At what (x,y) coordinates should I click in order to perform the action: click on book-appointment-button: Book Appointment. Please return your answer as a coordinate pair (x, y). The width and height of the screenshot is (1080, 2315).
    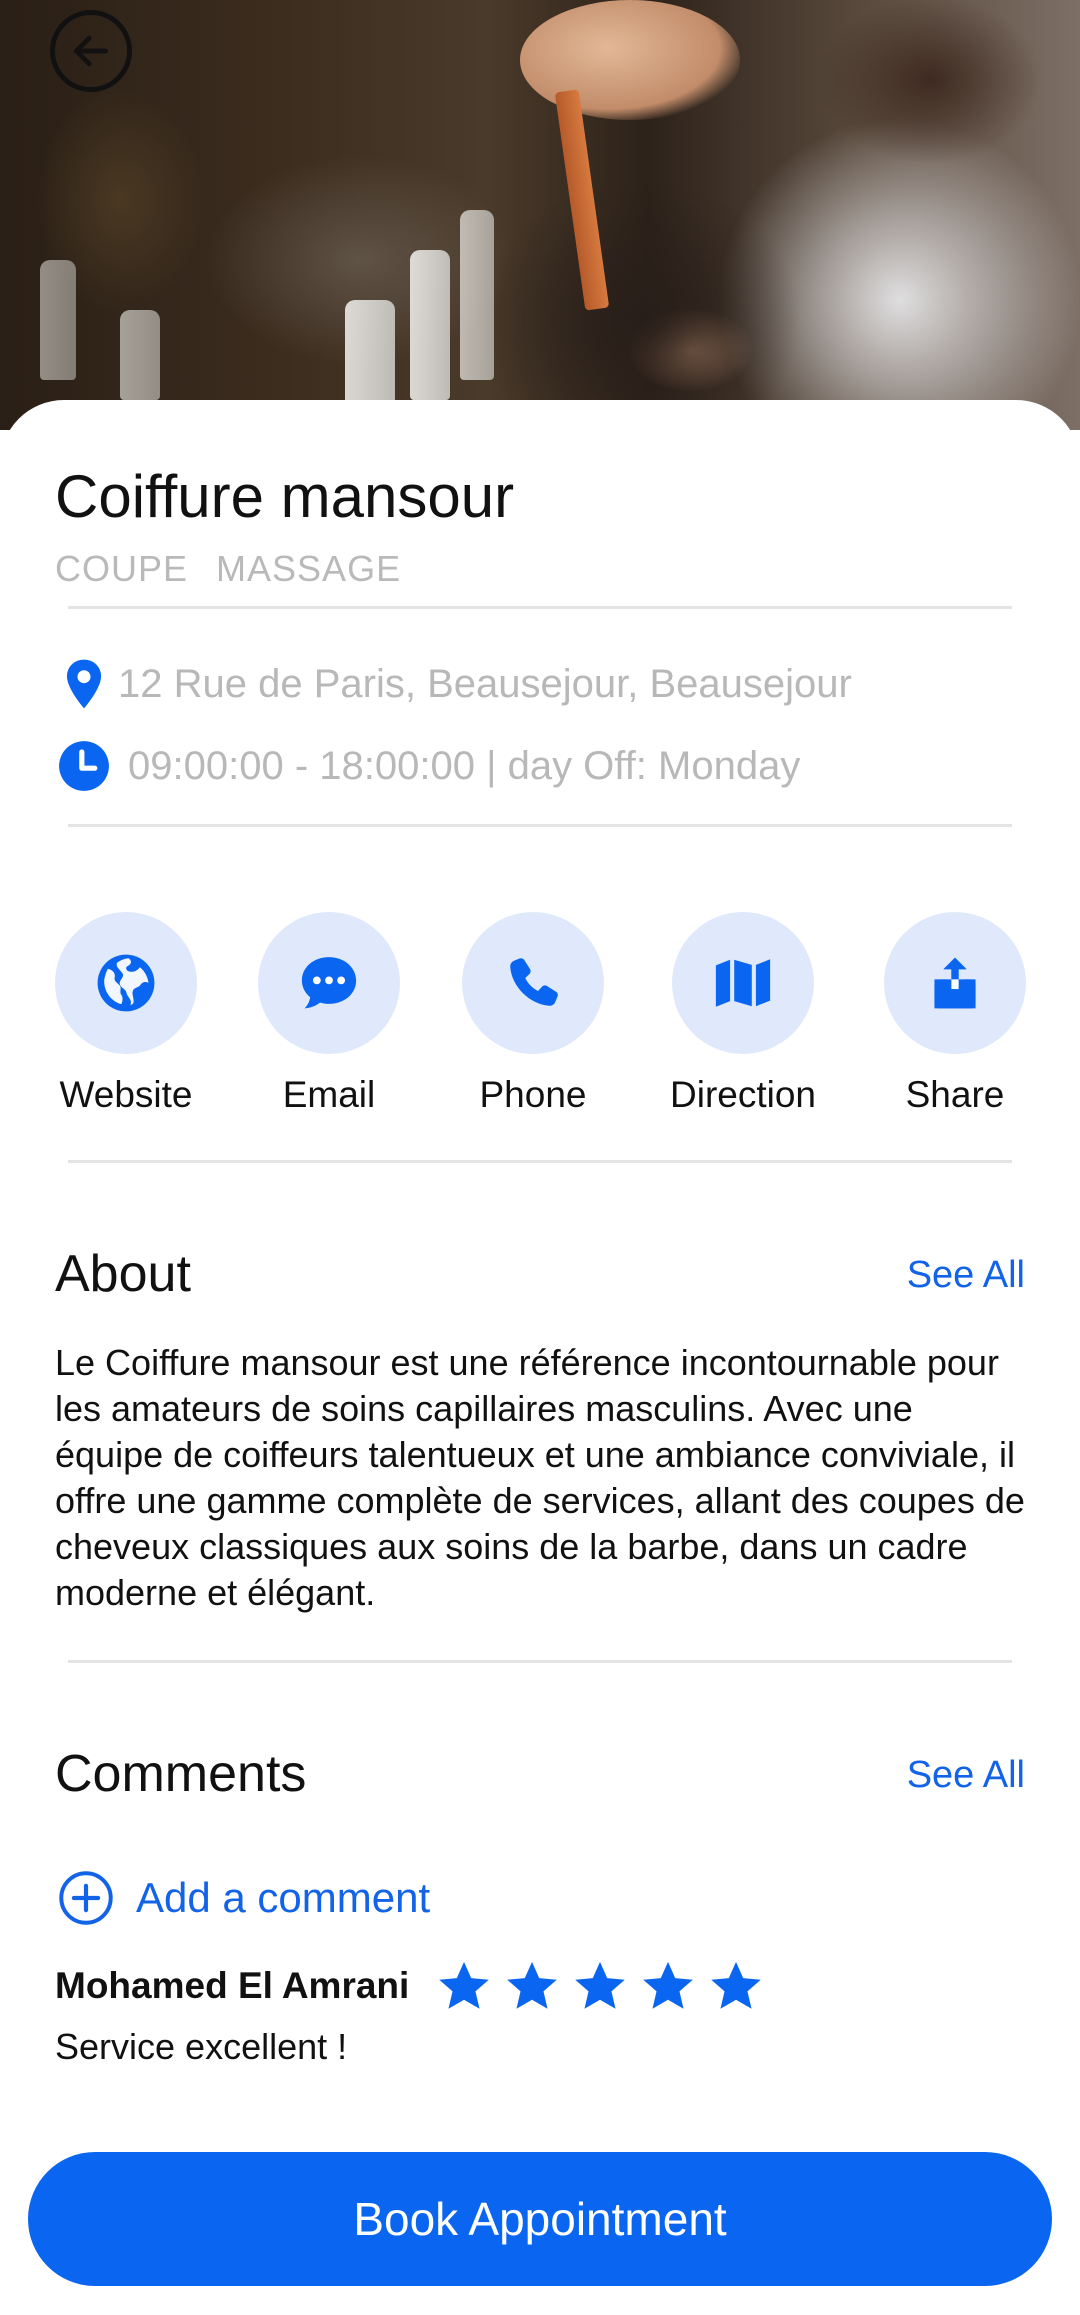
    Looking at the image, I should click on (540, 2219).